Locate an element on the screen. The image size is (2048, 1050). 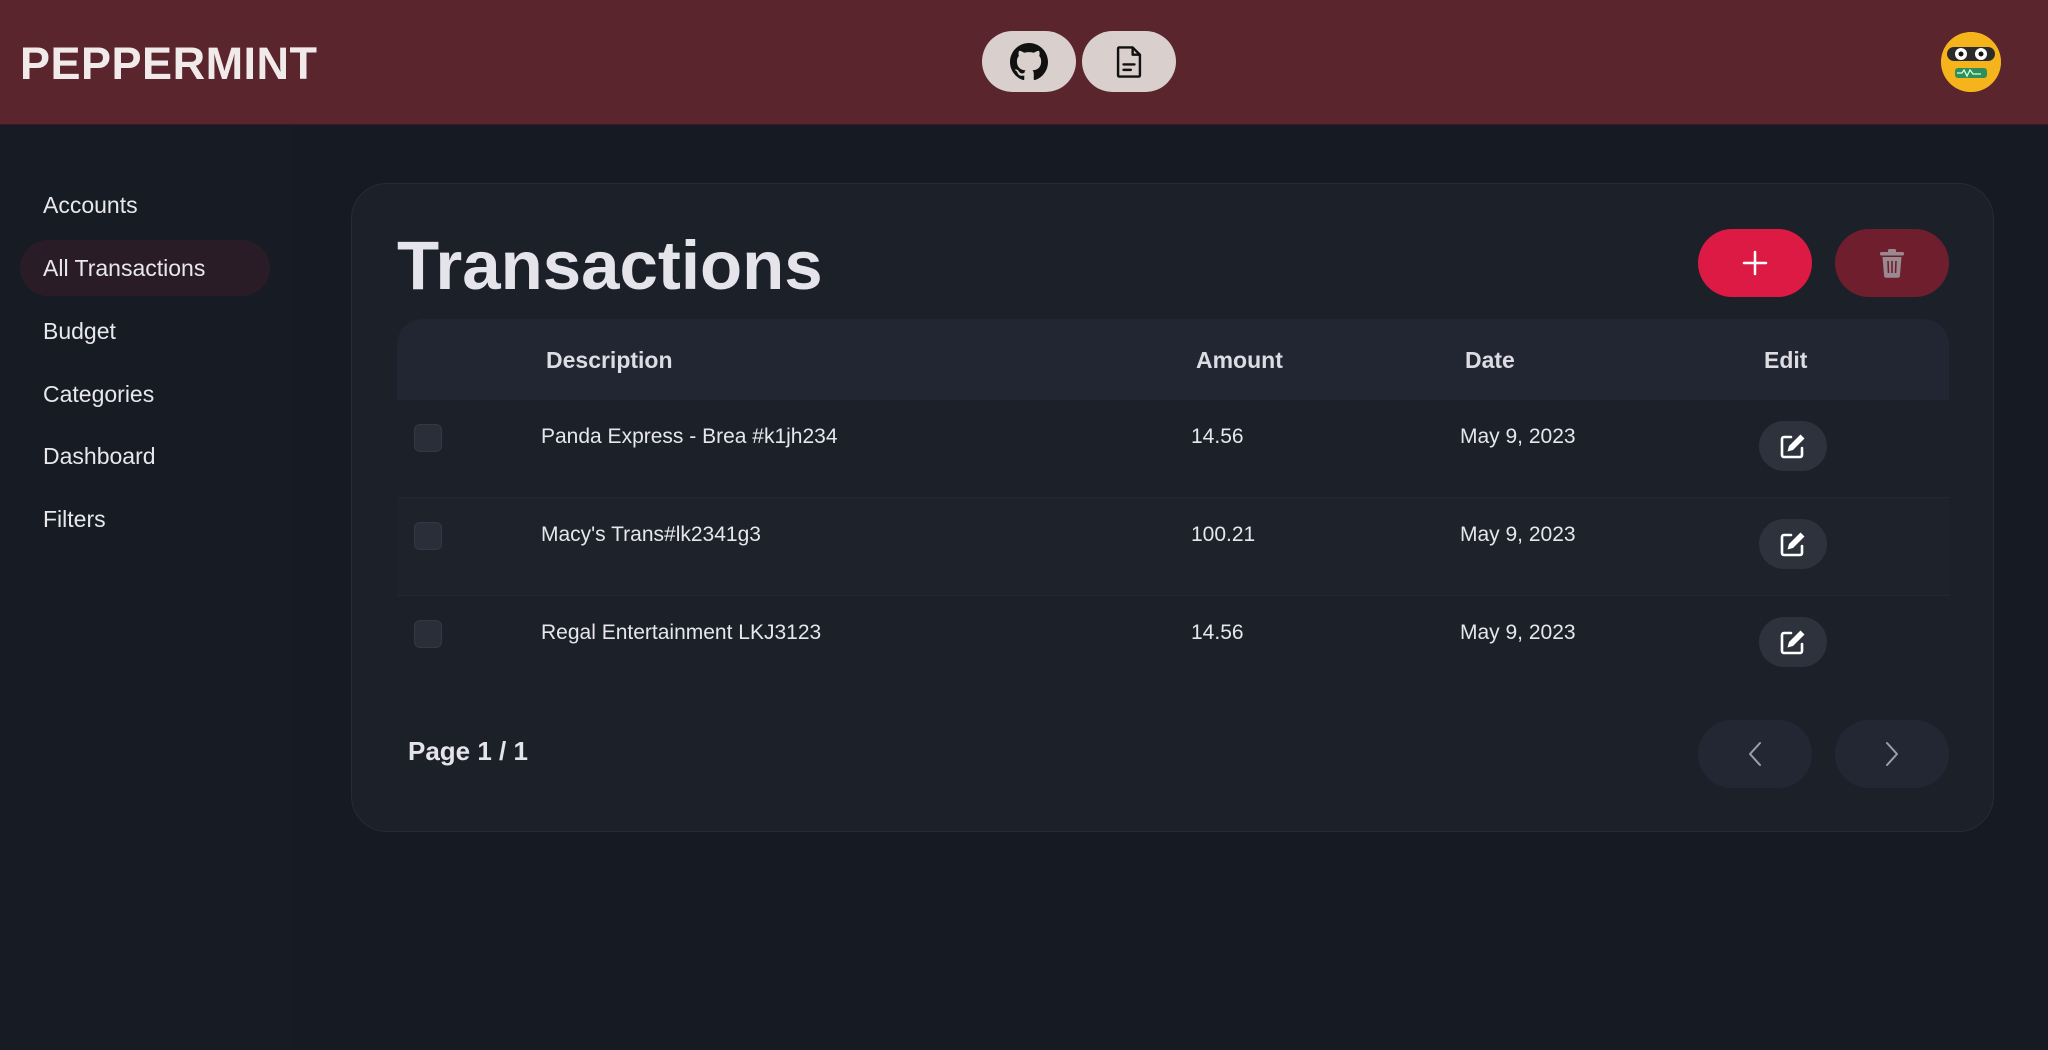
github-icon is located at coordinates (1029, 61).